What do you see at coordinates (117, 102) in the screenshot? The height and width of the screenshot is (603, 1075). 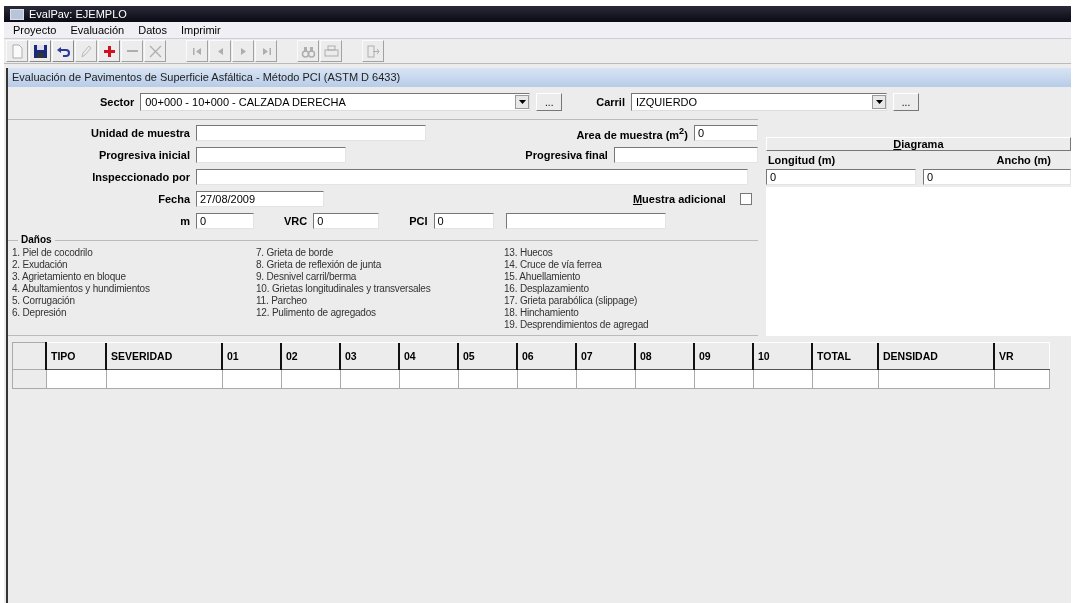 I see `field-label: Sector` at bounding box center [117, 102].